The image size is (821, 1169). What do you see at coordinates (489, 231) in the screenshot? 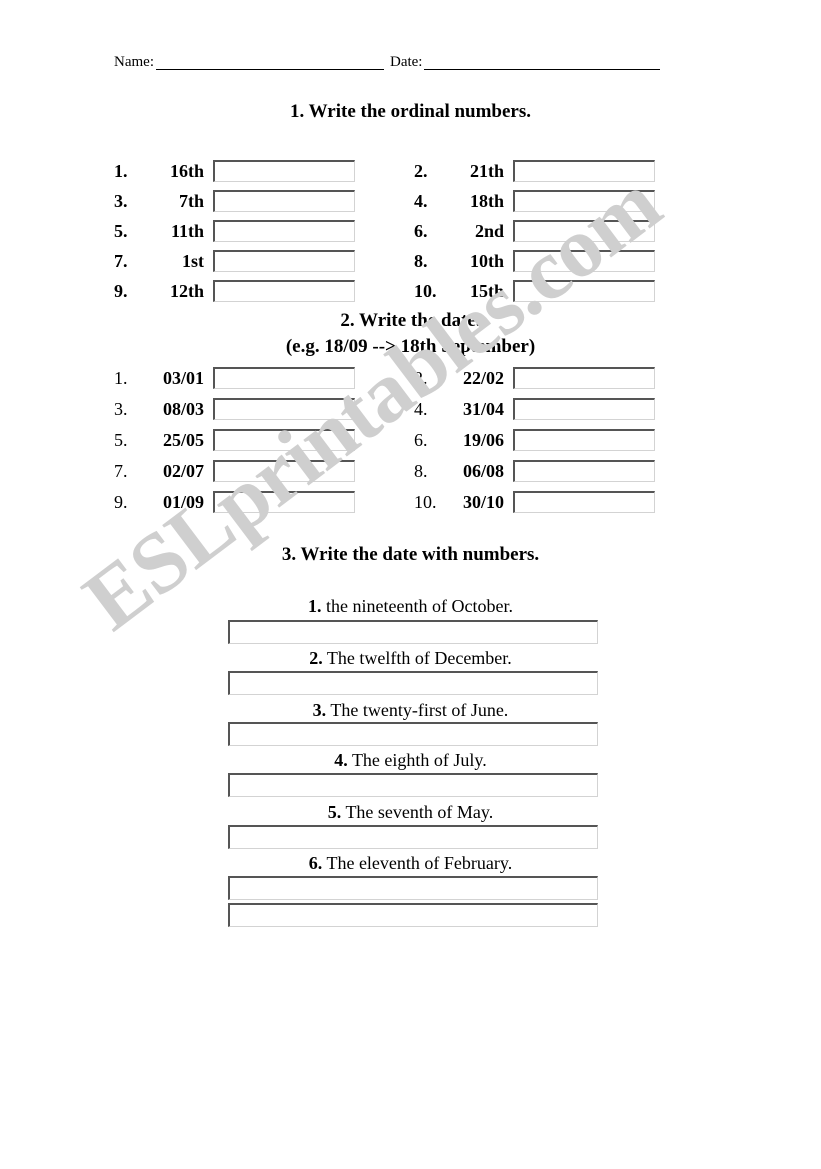
I see `item-value: 2nd` at bounding box center [489, 231].